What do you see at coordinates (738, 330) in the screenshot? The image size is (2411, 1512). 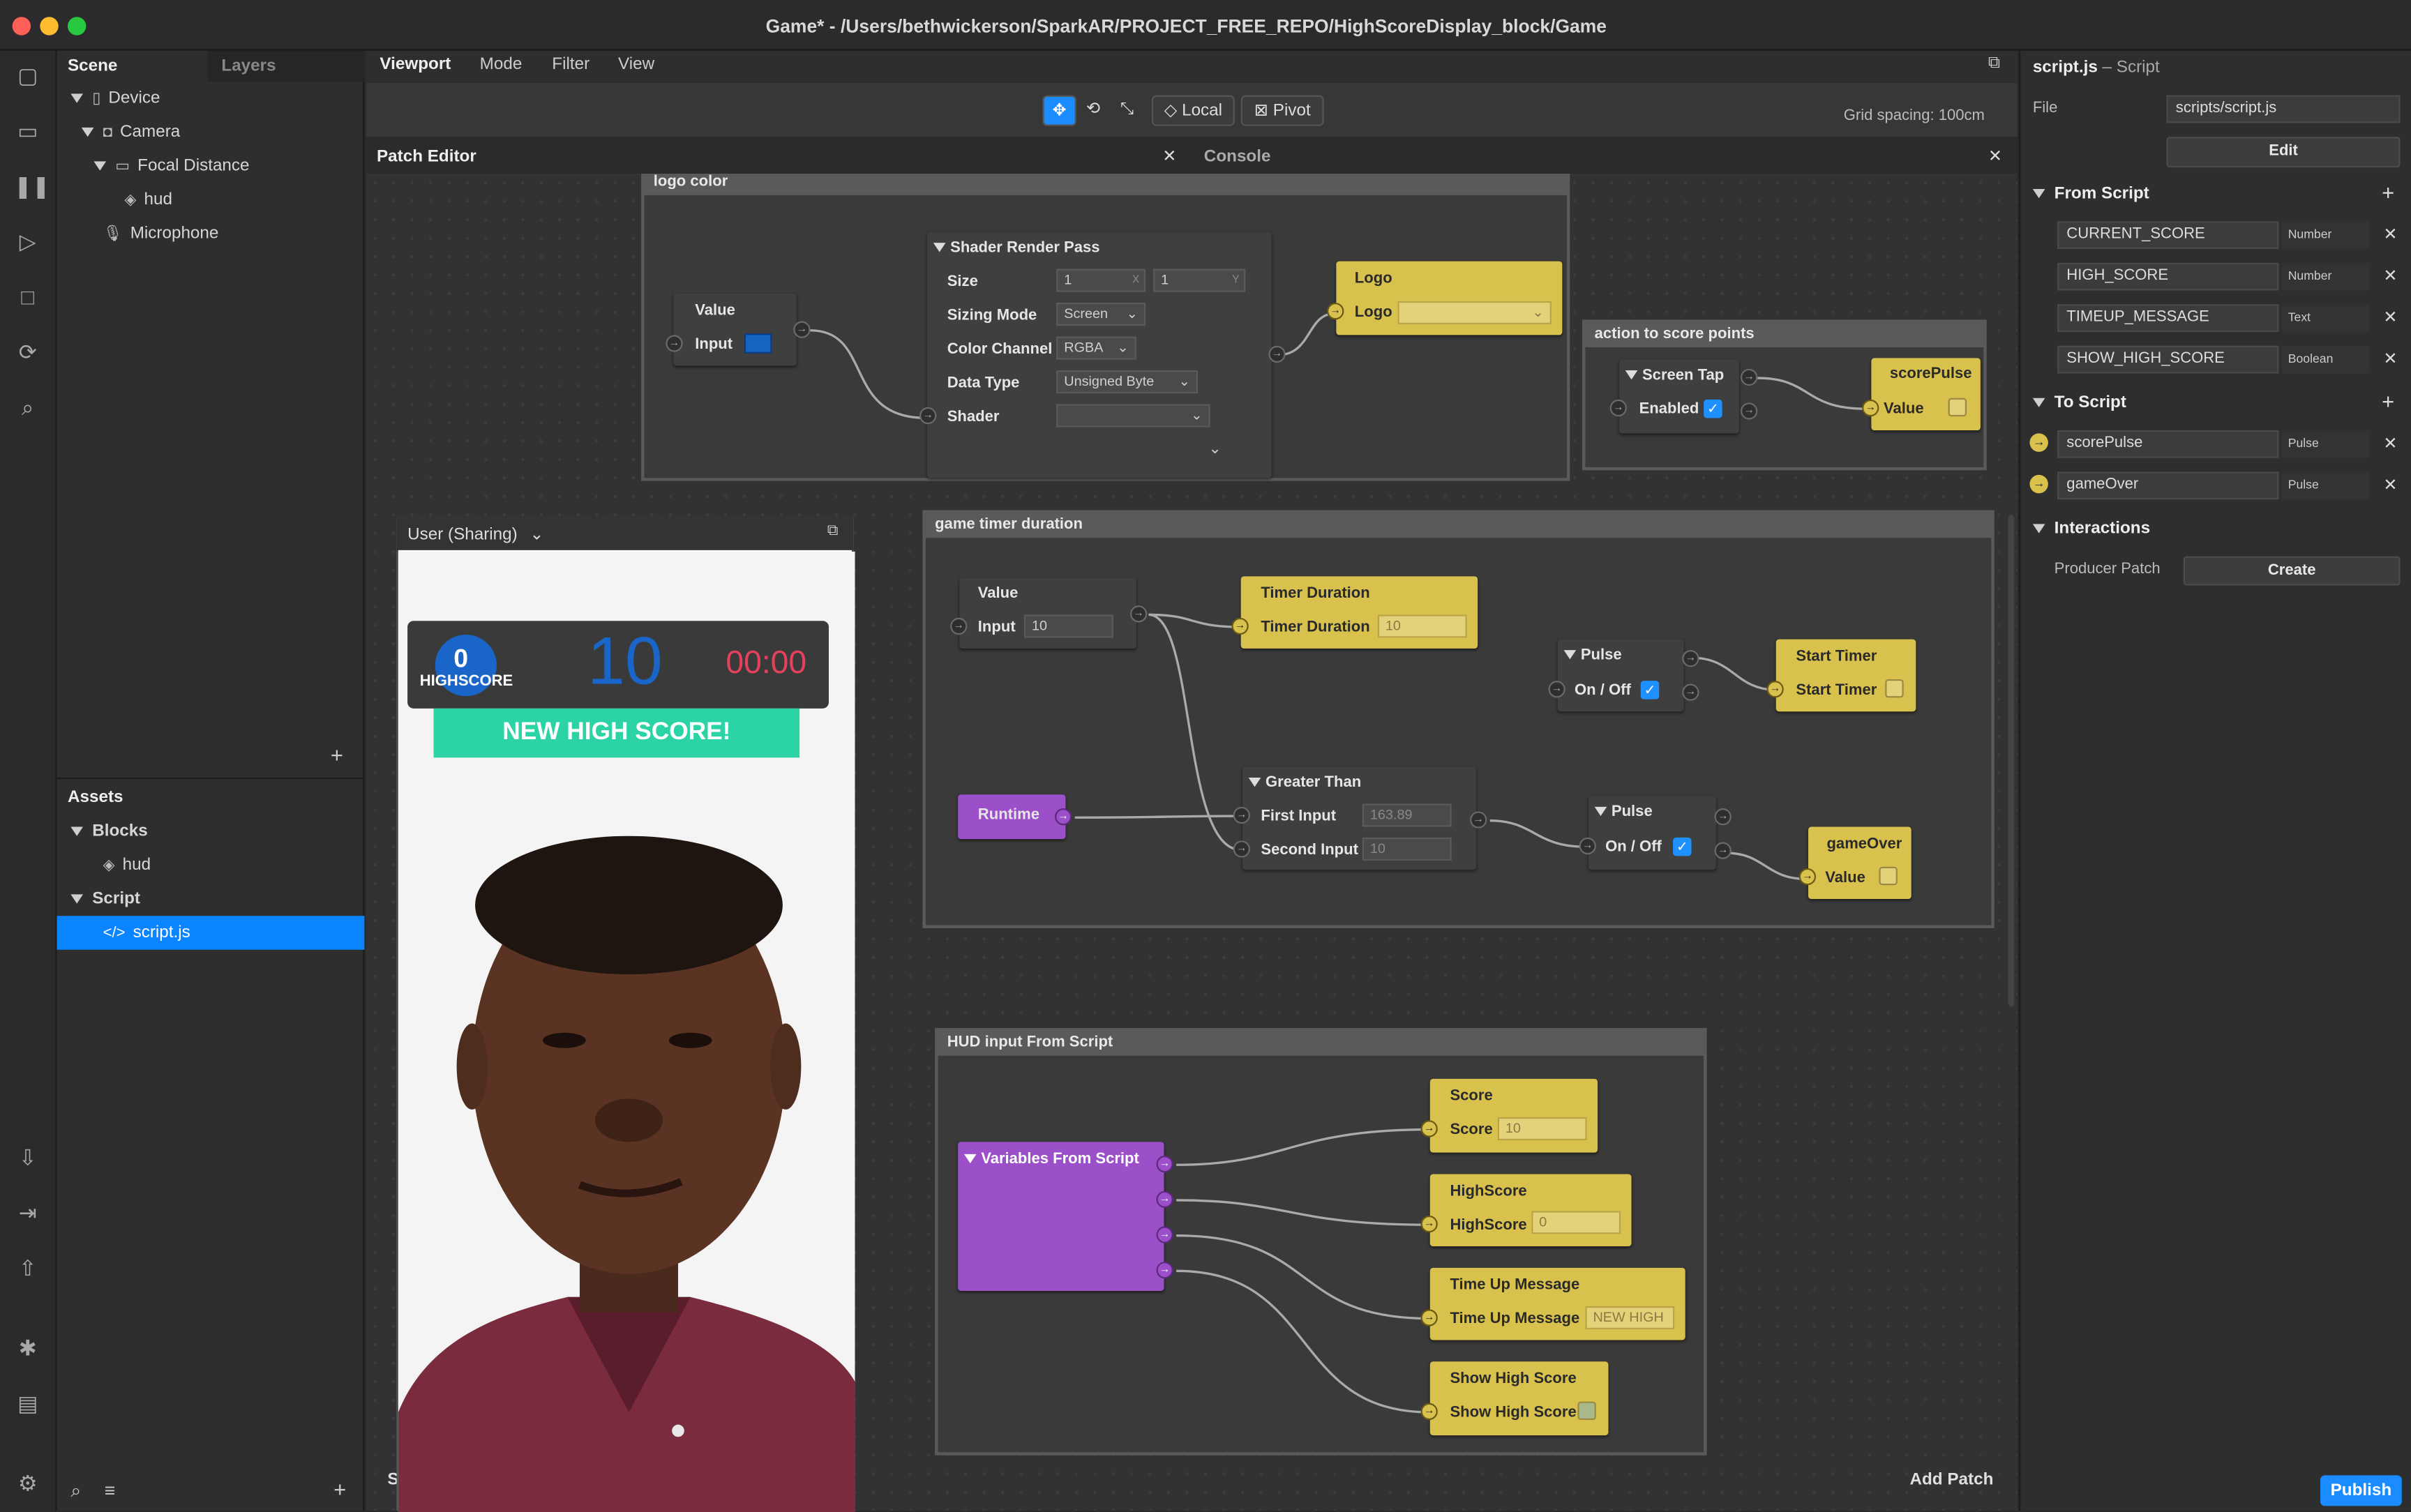 I see `patch-node-value: Value → Input →` at bounding box center [738, 330].